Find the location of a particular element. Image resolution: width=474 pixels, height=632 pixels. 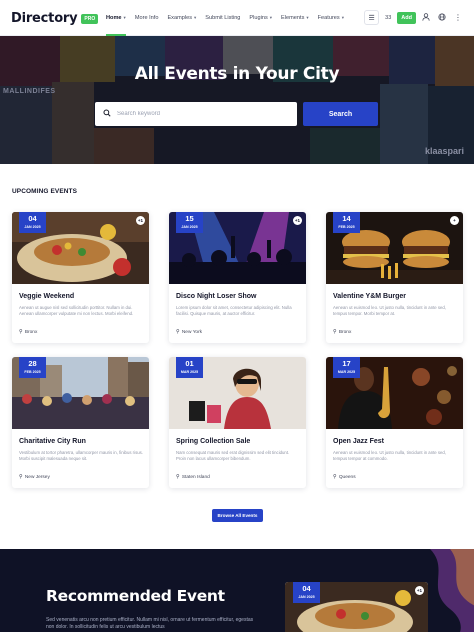

date-month: MAR 2025 is located at coordinates (346, 372).